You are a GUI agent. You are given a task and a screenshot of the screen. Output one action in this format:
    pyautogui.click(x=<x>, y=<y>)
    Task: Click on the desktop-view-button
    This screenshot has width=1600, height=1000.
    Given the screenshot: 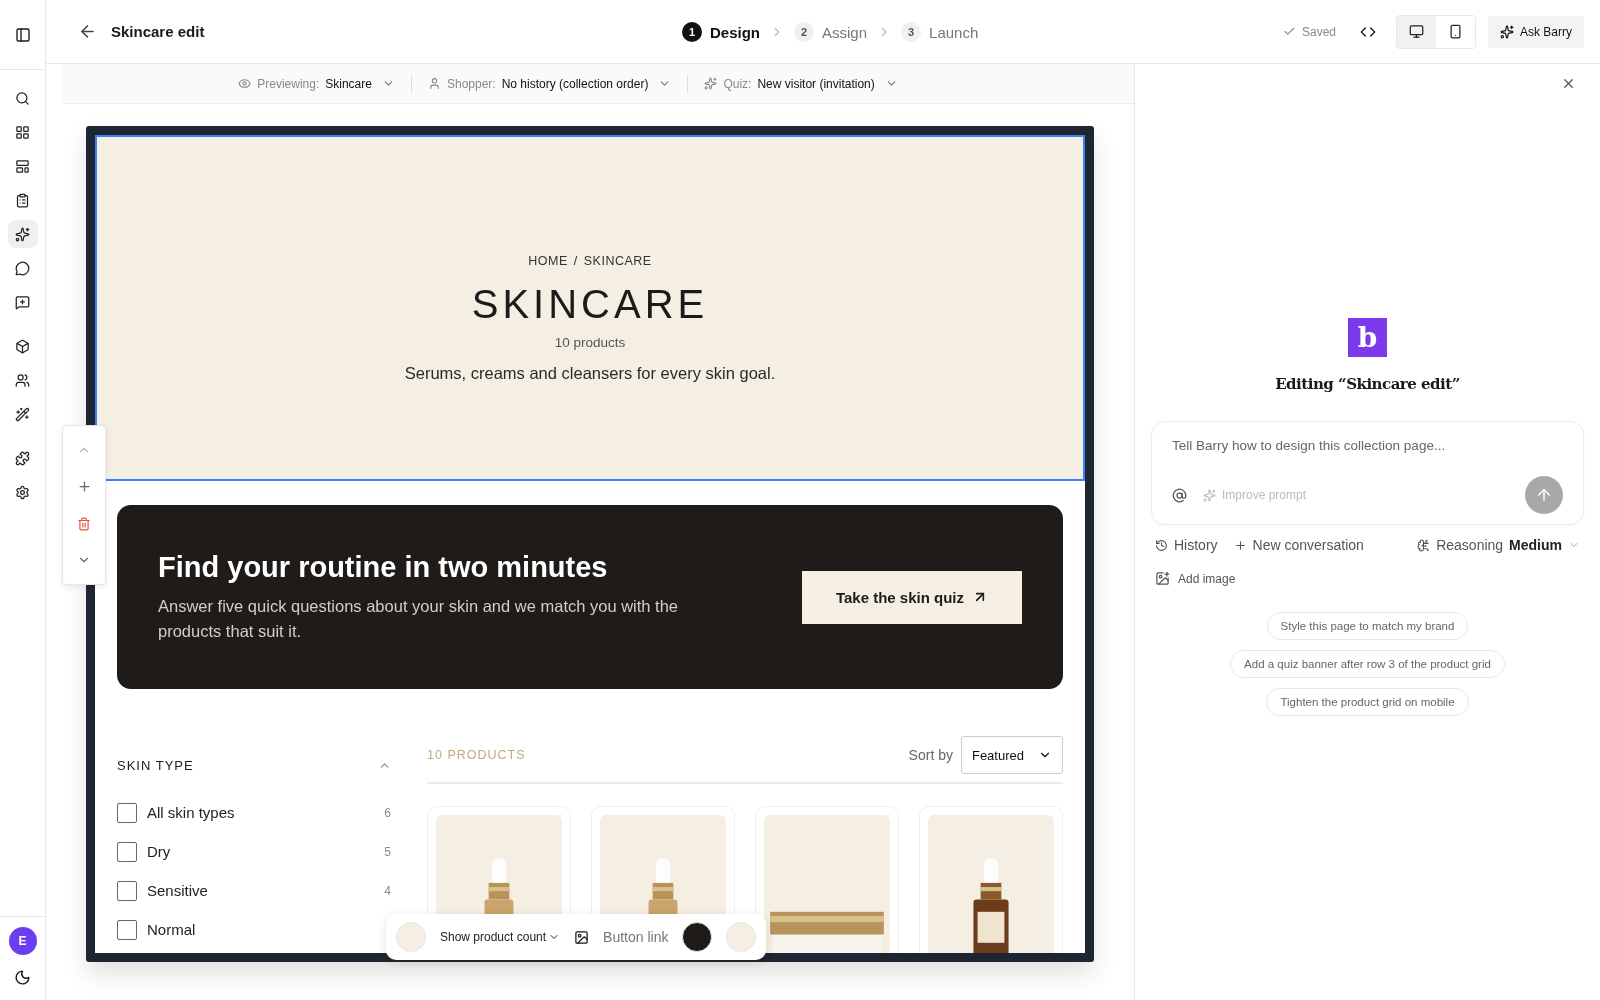 What is the action you would take?
    pyautogui.click(x=1416, y=31)
    